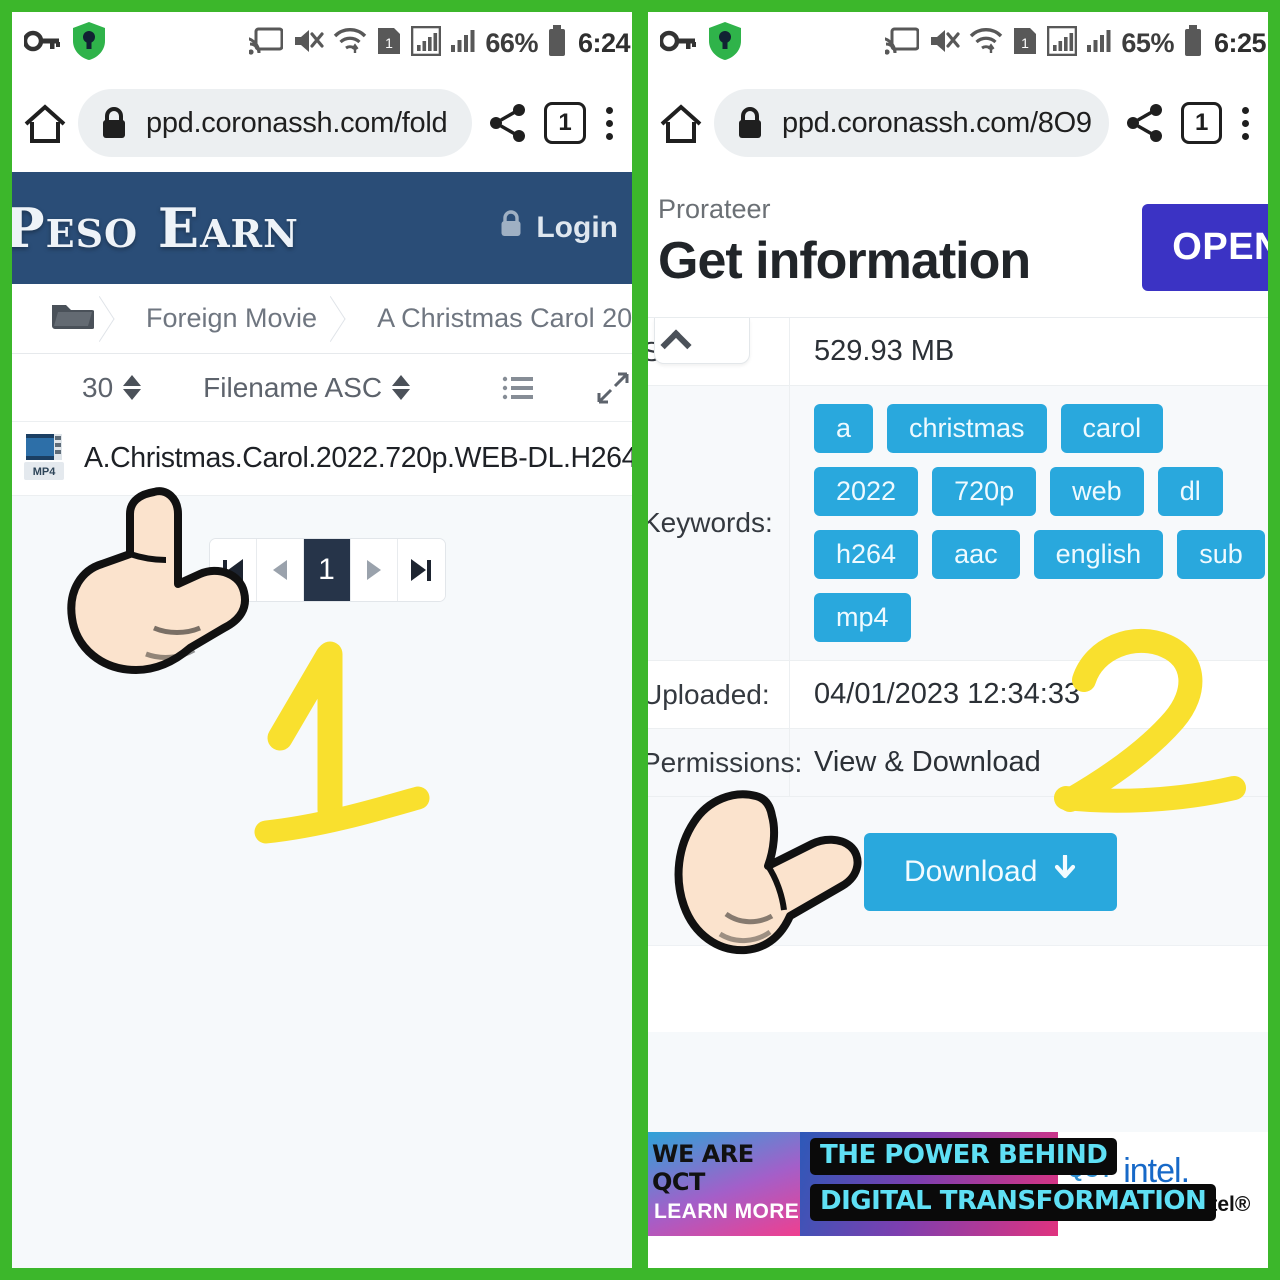 This screenshot has height=1280, width=1280. Describe the element at coordinates (862, 617) in the screenshot. I see `keyword-tag: mp4` at that location.